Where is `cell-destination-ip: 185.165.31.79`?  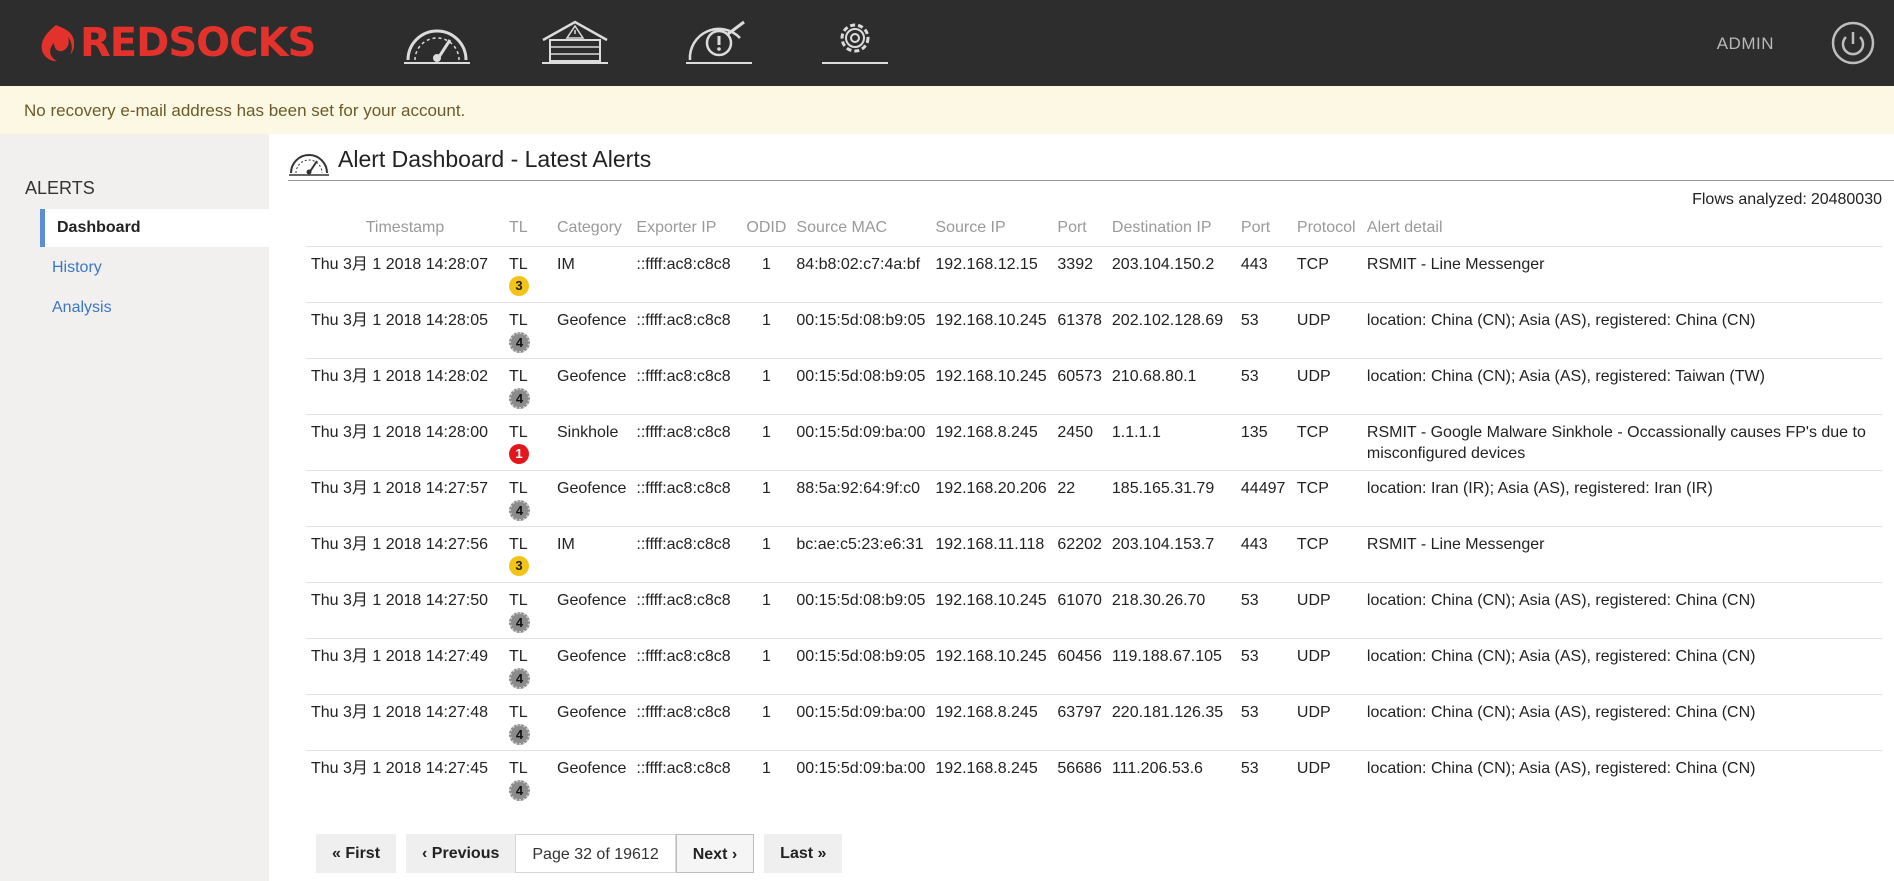 cell-destination-ip: 185.165.31.79 is located at coordinates (1171, 498).